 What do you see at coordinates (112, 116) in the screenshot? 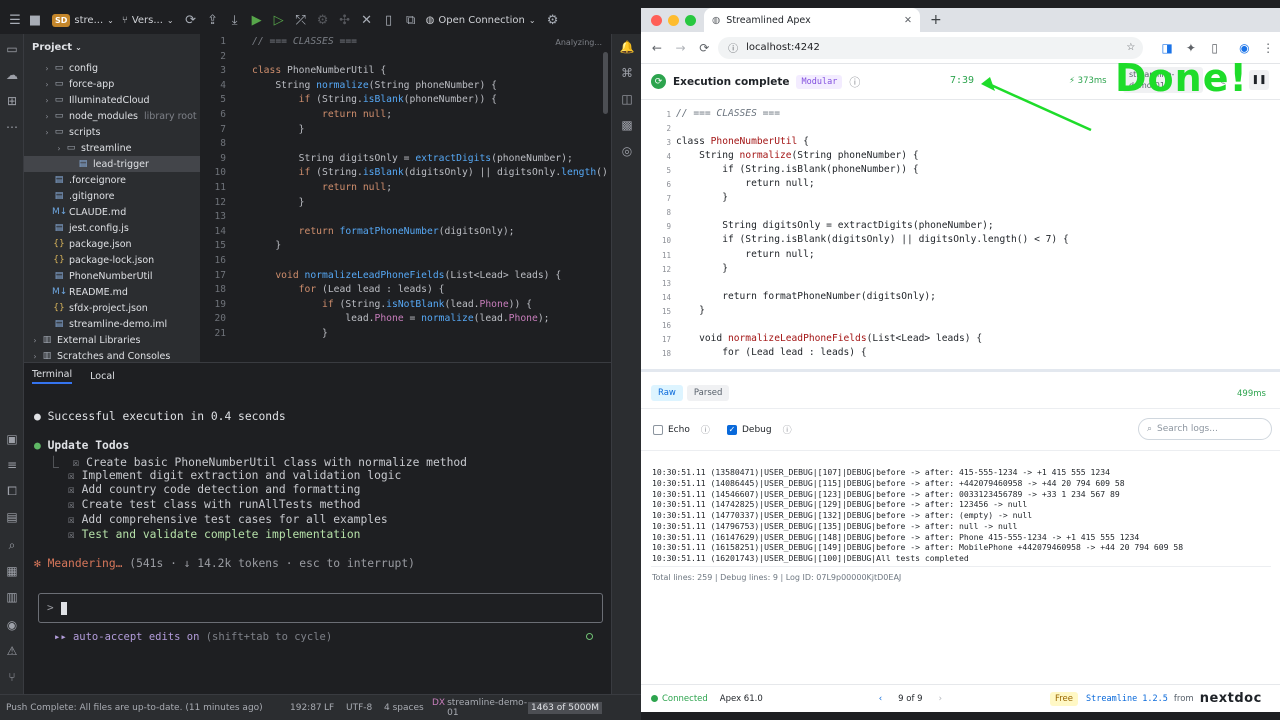
I see `tree-item: › ▭ node_modules library root` at bounding box center [112, 116].